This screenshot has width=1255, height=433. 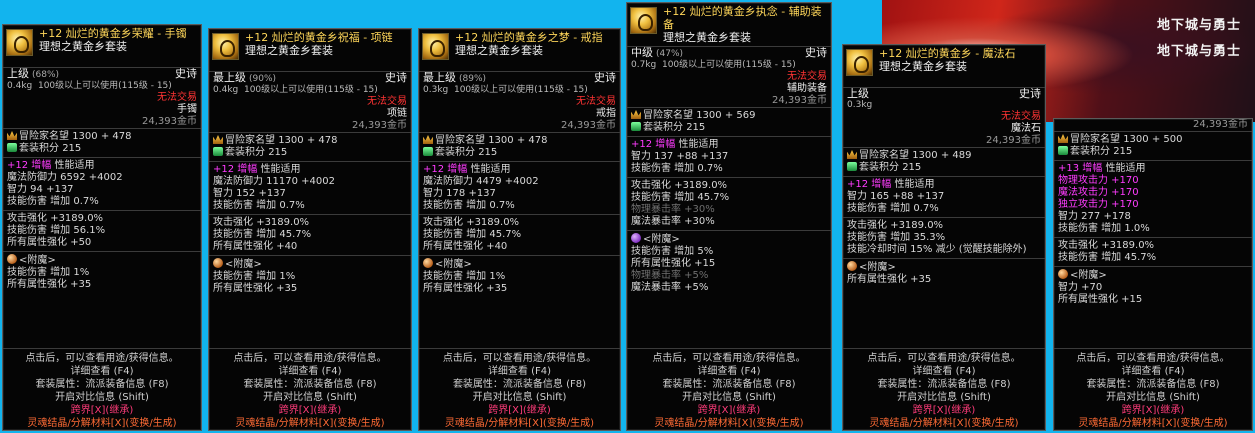 I want to click on level-req: 100级以上可以使用(115级 - 15), so click(x=104, y=86).